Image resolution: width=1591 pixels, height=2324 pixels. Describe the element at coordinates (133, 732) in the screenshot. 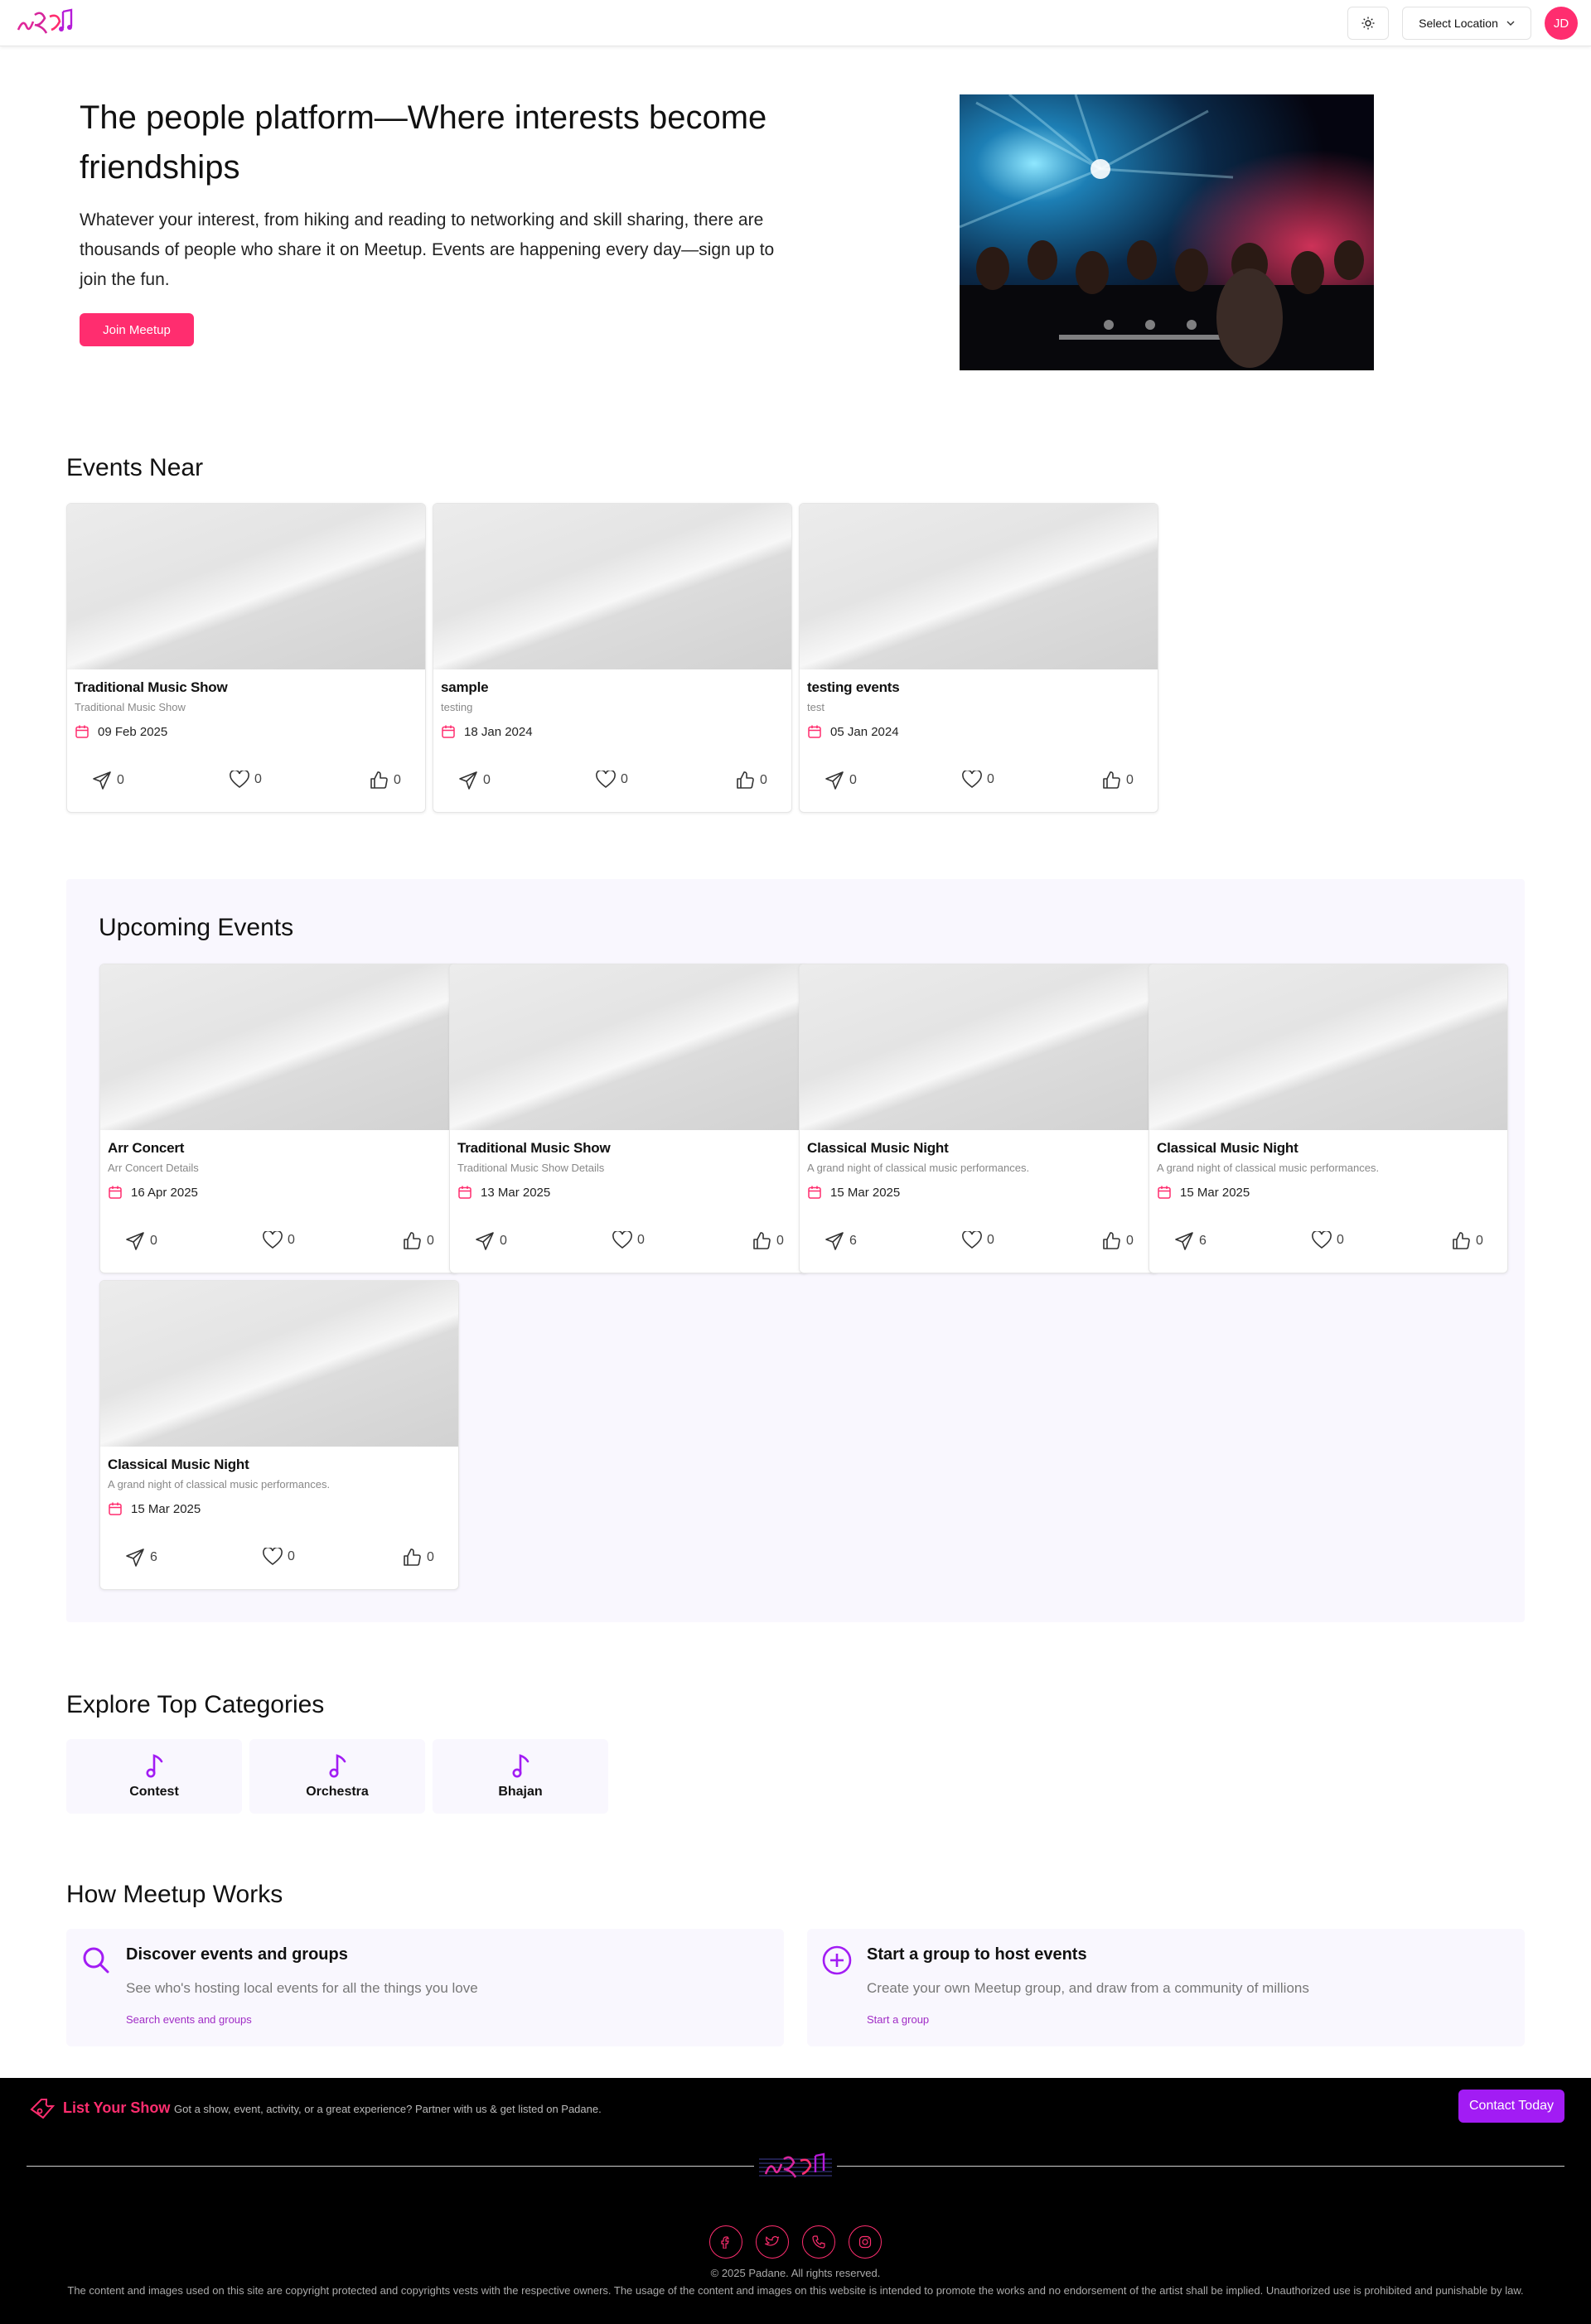

I see `event-date-text: 09 Feb 2025` at that location.